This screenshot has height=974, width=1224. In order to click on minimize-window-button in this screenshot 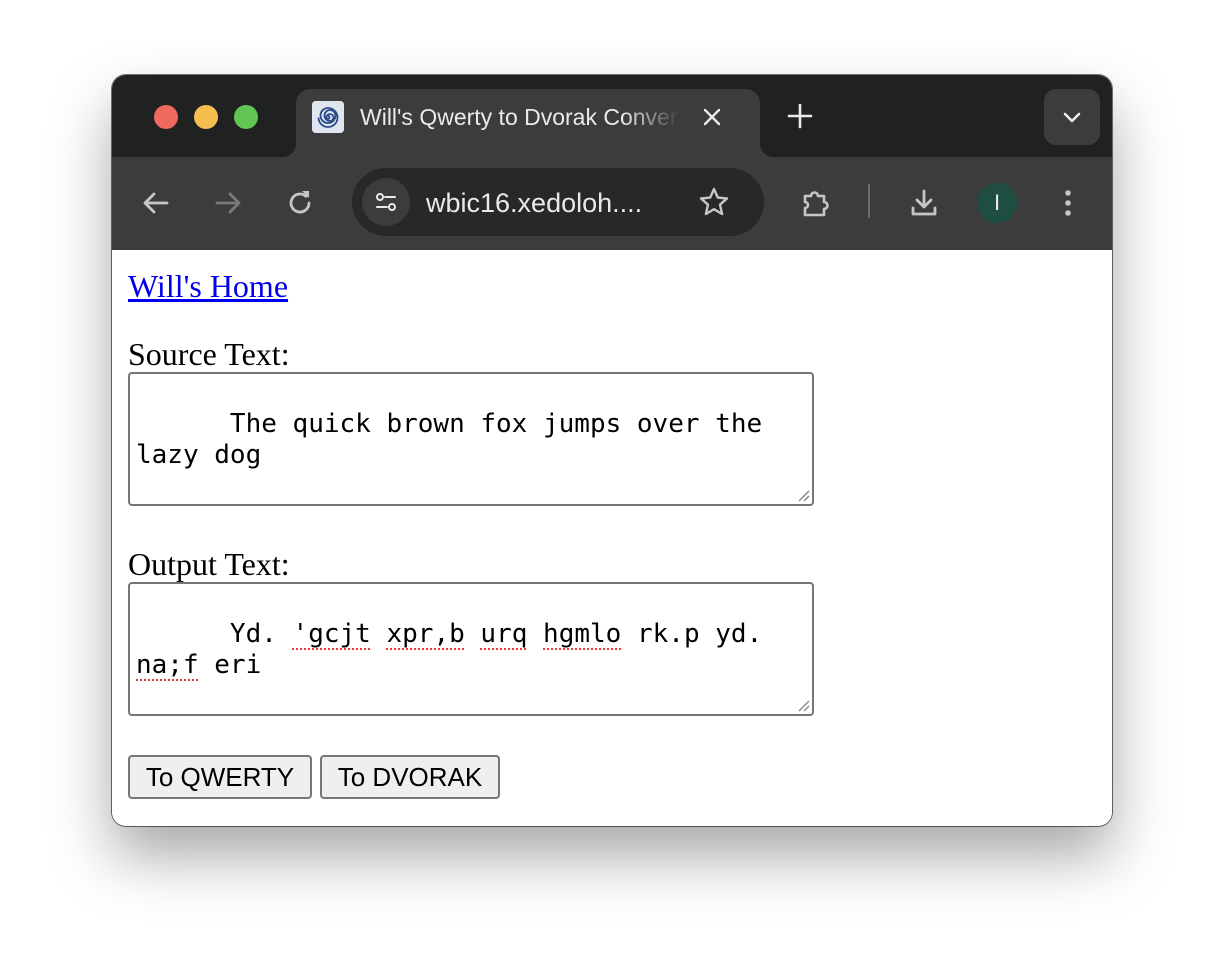, I will do `click(206, 117)`.